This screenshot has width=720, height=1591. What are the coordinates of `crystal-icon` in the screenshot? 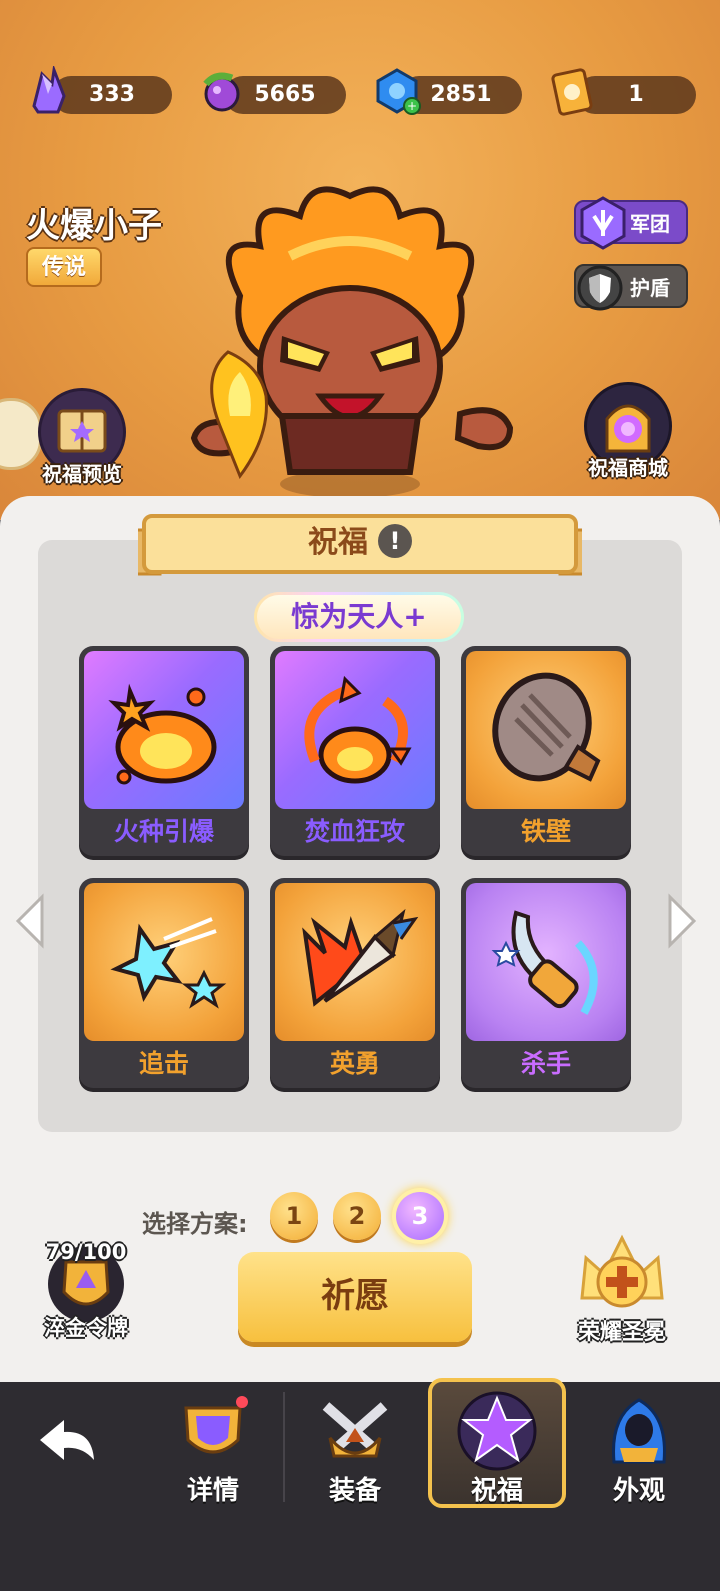 It's located at (49, 90).